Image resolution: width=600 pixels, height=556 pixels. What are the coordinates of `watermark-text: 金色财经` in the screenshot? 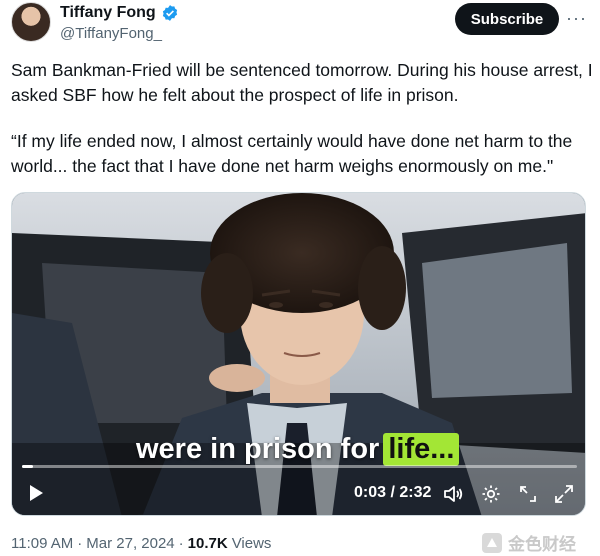 It's located at (542, 544).